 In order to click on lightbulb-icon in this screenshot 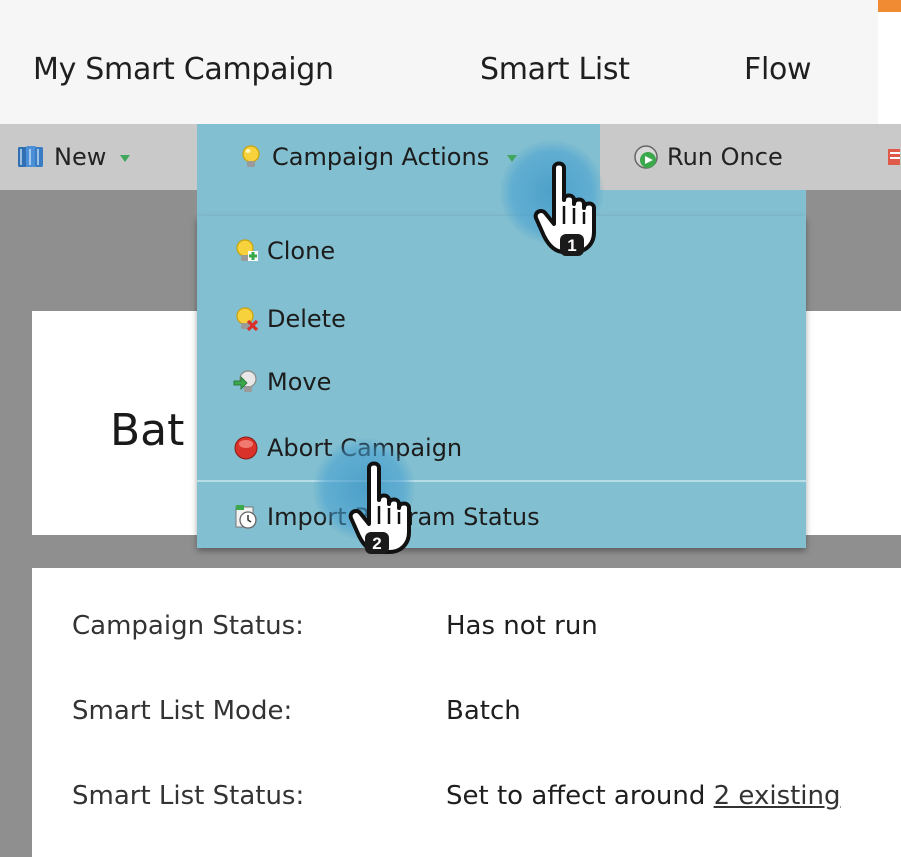, I will do `click(251, 157)`.